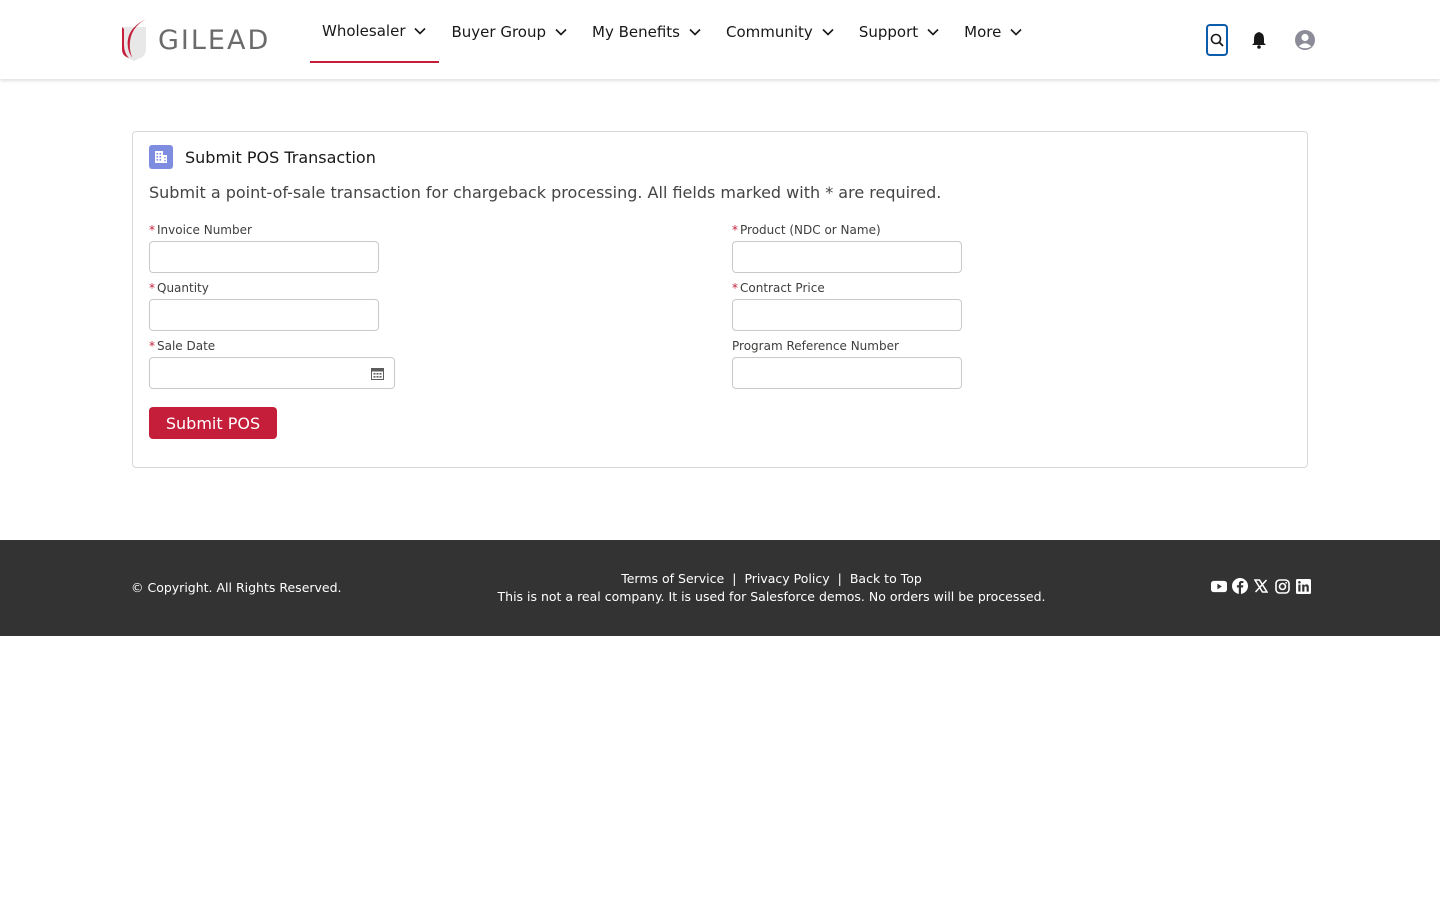  Describe the element at coordinates (815, 346) in the screenshot. I see `field-label-text: Program Reference Number` at that location.